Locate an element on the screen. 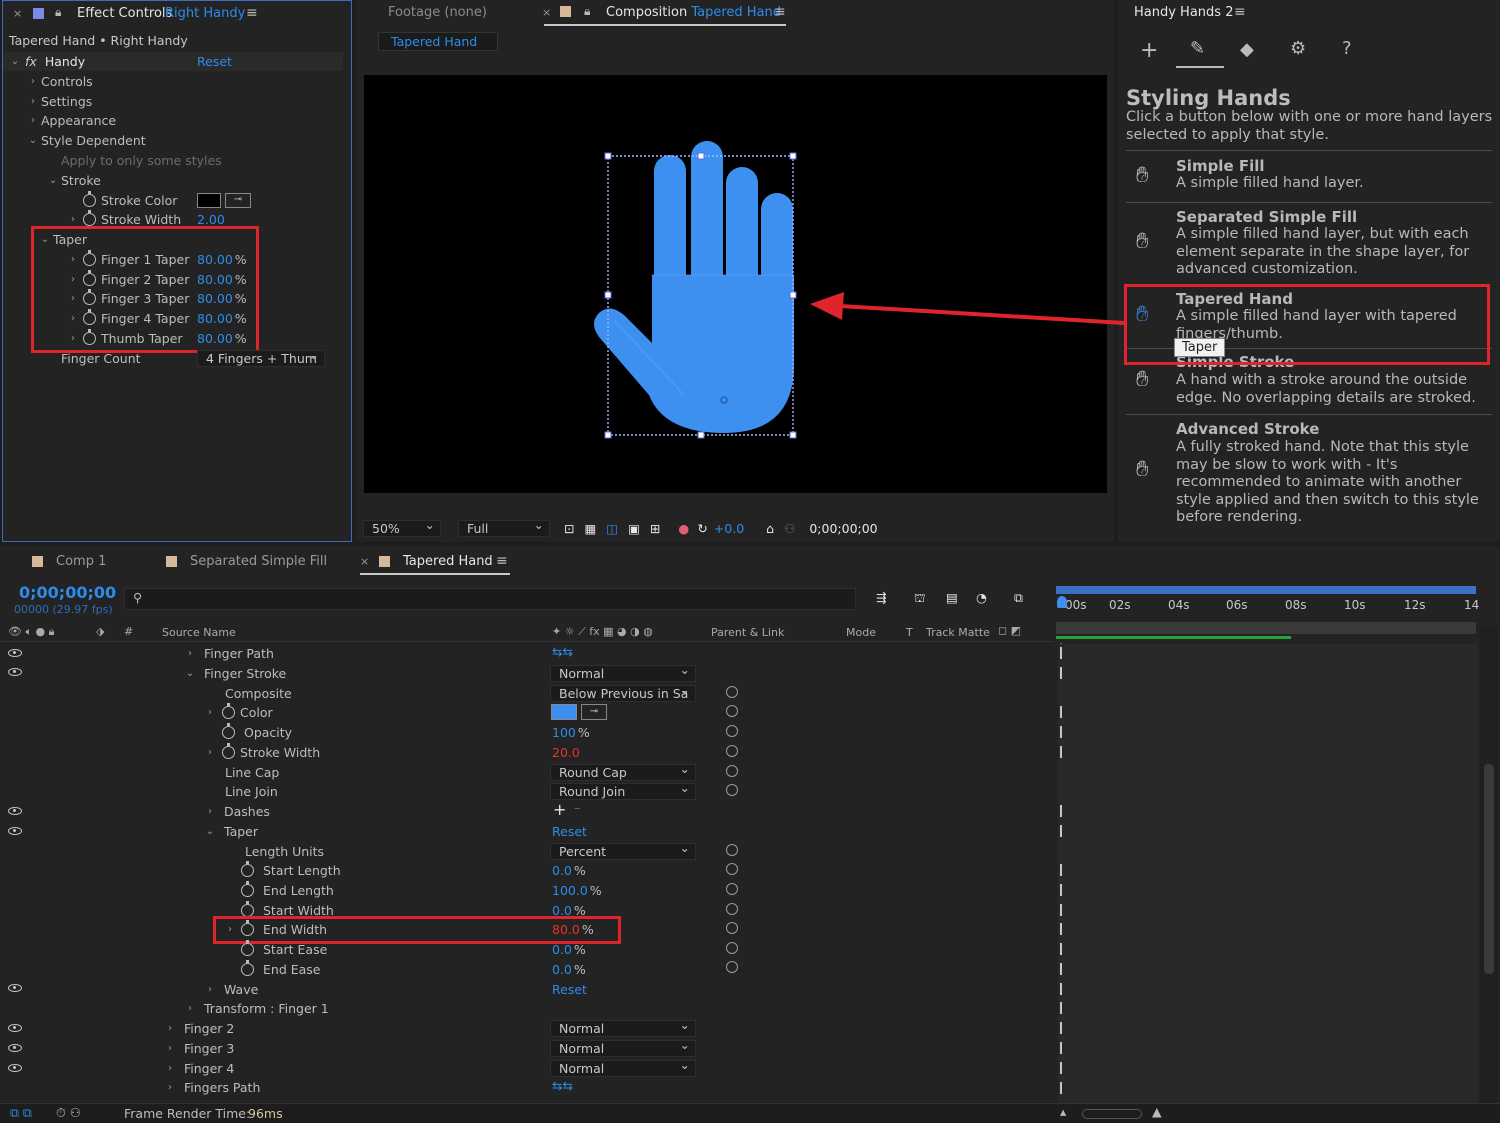 This screenshot has width=1500, height=1123. reset-link: Reset is located at coordinates (214, 61).